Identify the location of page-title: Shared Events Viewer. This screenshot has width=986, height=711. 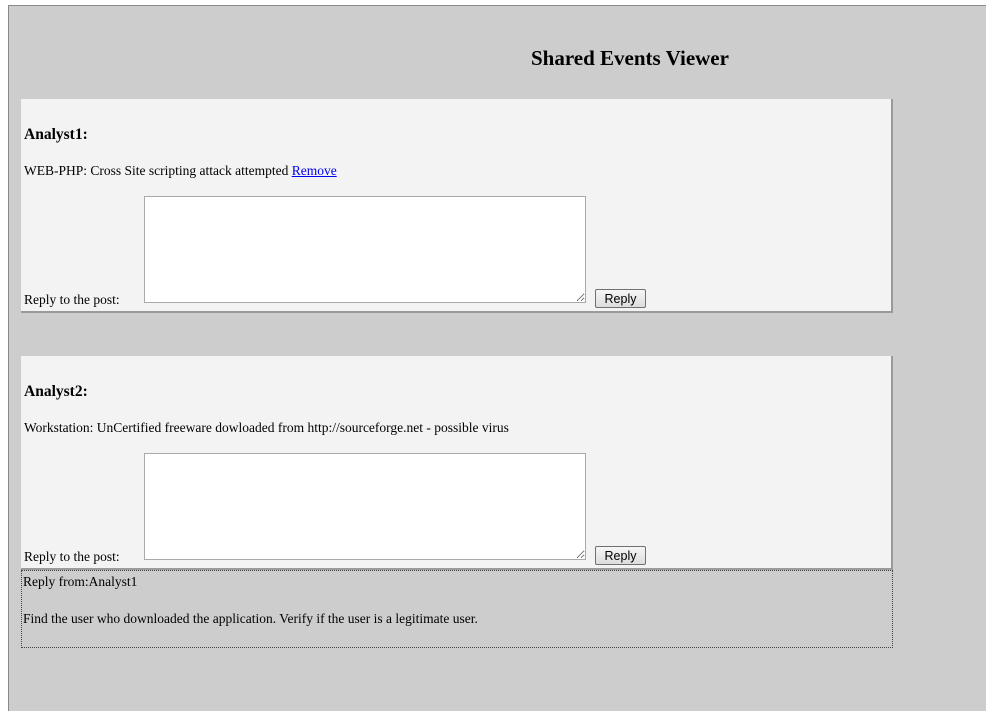
(630, 58).